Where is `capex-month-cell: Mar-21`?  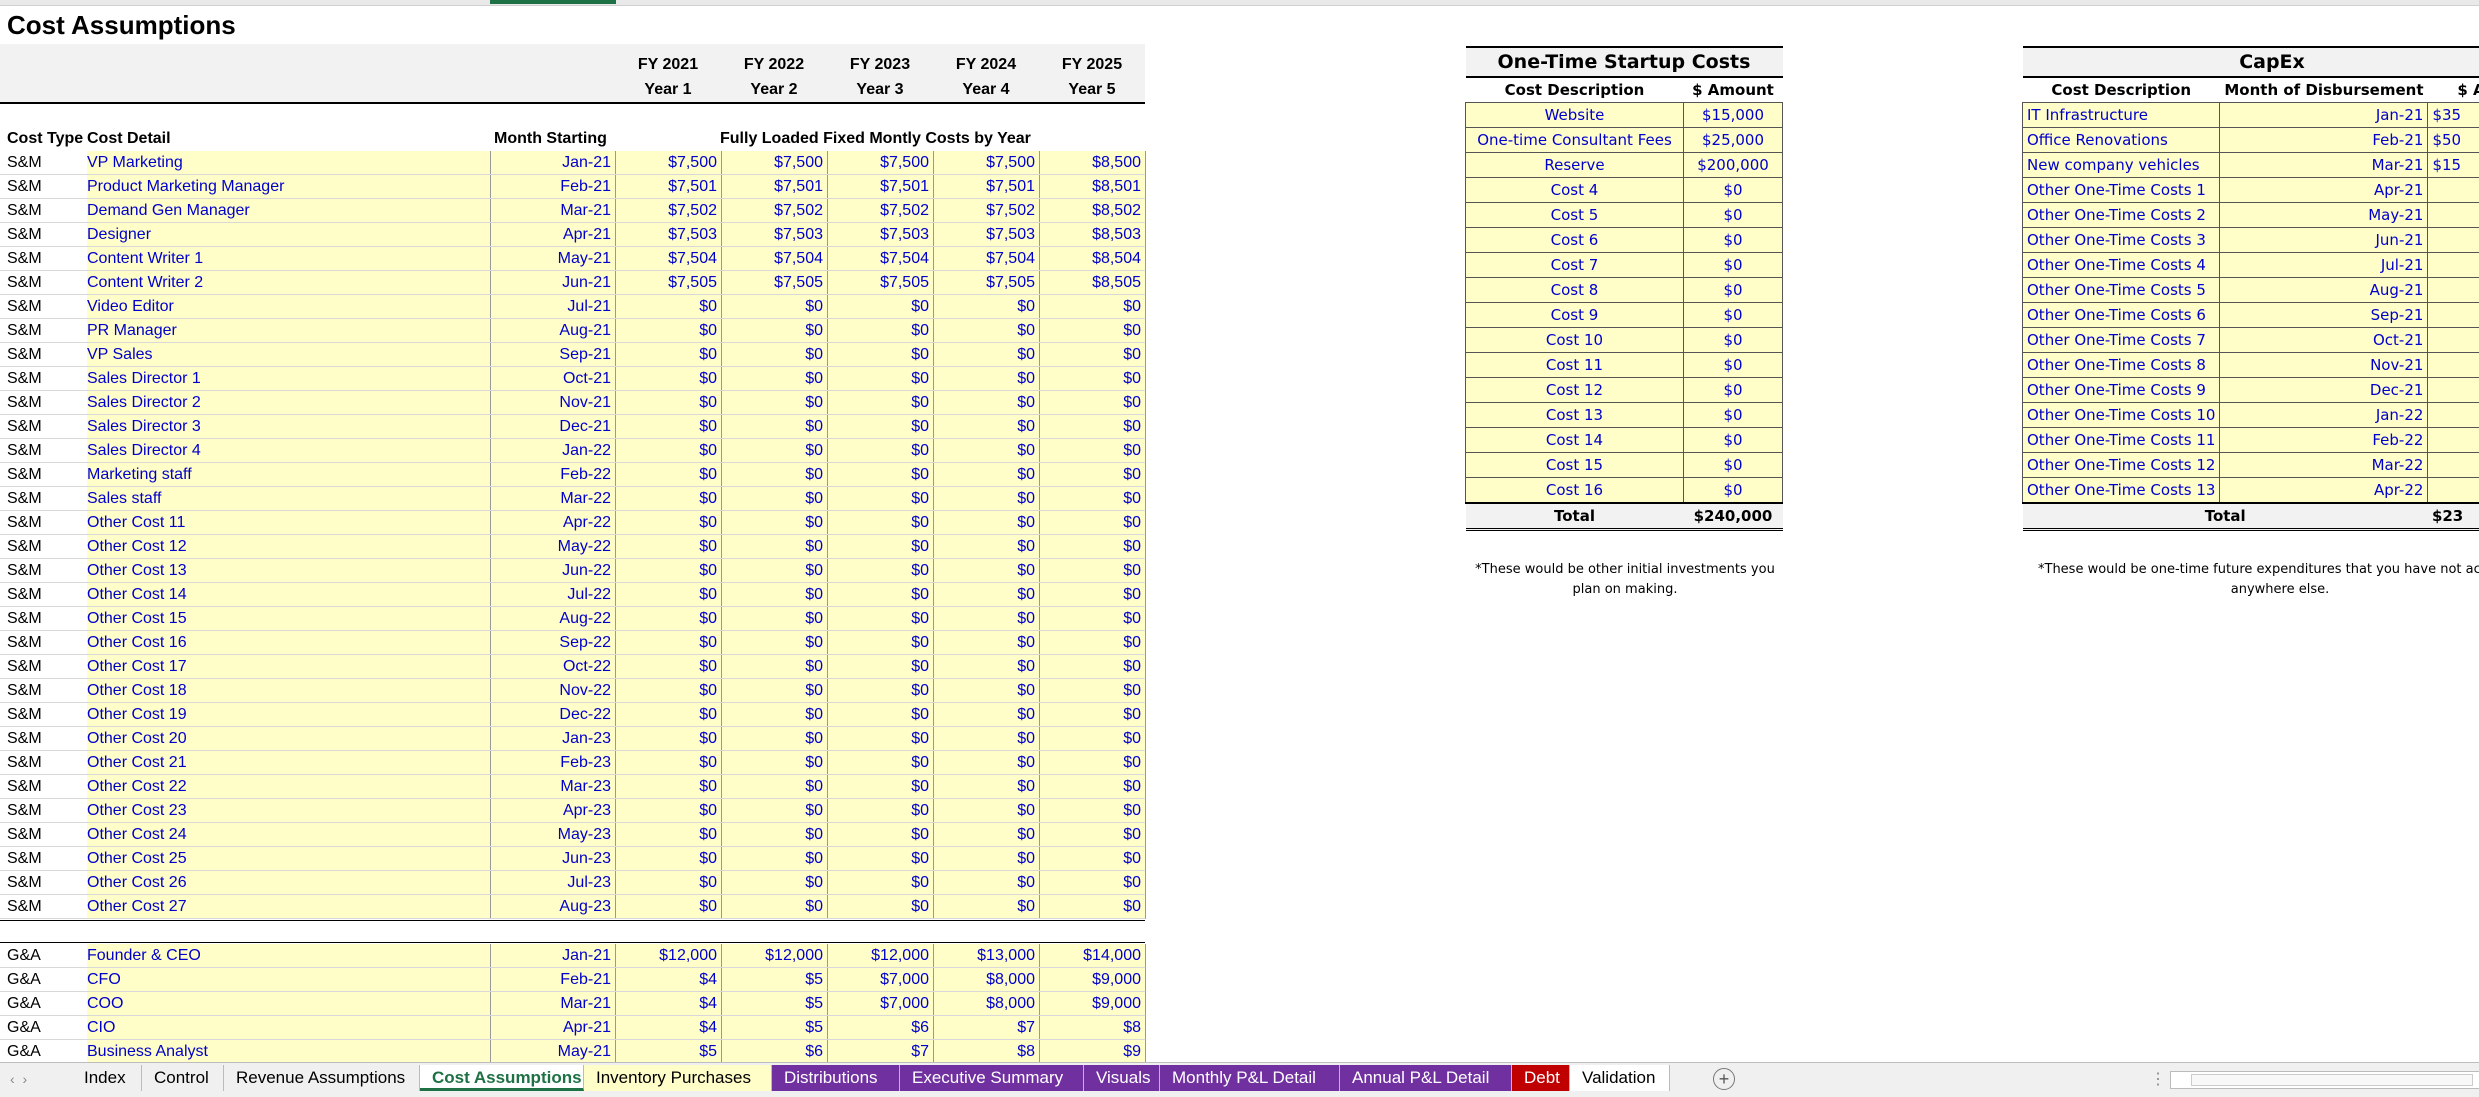
capex-month-cell: Mar-21 is located at coordinates (2324, 165).